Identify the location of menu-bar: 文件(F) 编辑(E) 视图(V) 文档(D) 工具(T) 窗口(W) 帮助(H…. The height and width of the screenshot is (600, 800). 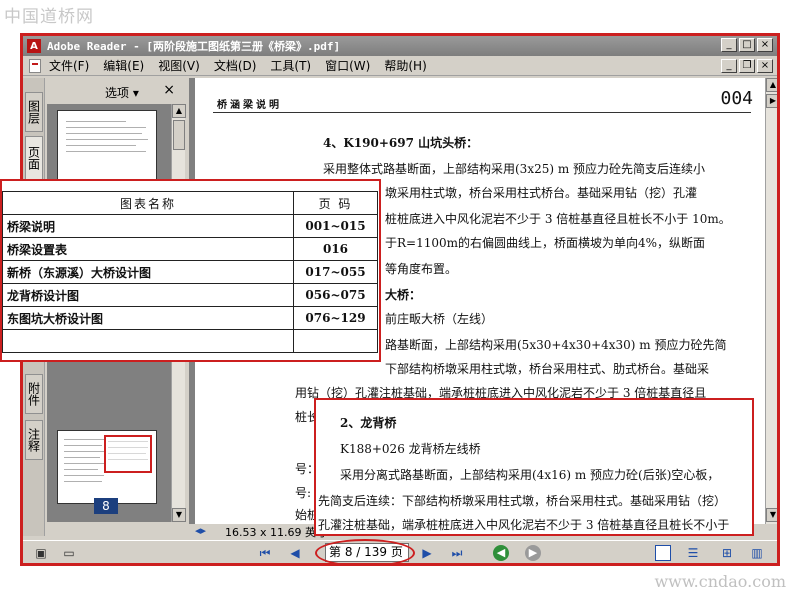
(400, 66).